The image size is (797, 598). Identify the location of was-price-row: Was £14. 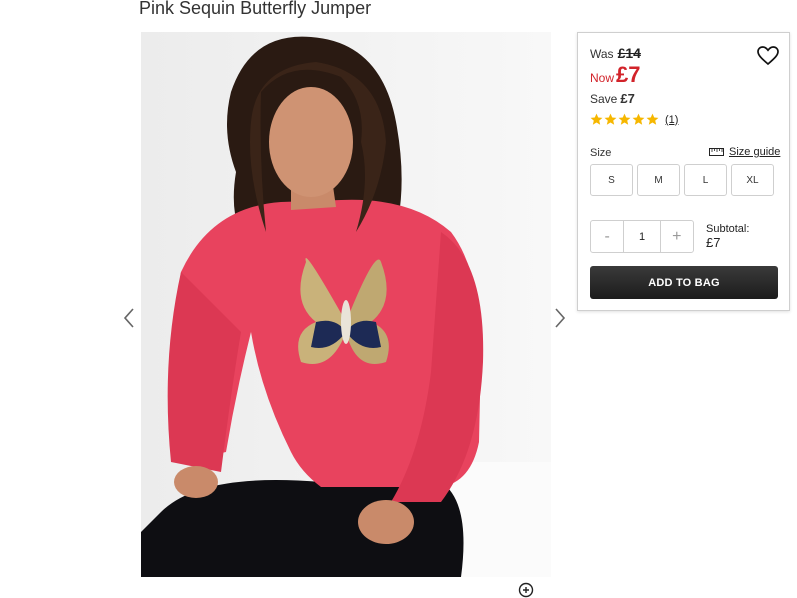
(615, 53).